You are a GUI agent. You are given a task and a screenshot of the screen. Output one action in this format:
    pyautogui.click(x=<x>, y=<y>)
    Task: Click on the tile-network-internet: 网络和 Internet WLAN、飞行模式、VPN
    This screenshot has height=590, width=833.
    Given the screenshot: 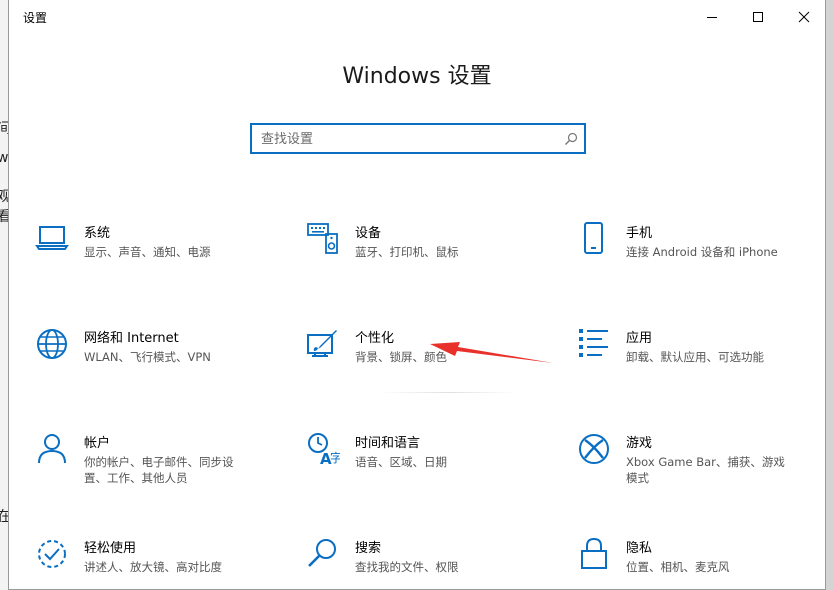 What is the action you would take?
    pyautogui.click(x=160, y=362)
    